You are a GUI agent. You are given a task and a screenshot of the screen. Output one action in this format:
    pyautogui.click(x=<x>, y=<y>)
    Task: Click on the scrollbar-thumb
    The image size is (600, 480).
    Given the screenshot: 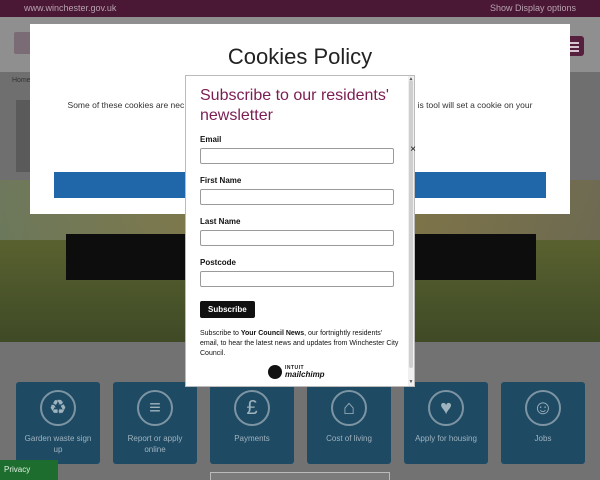 What is the action you would take?
    pyautogui.click(x=411, y=224)
    